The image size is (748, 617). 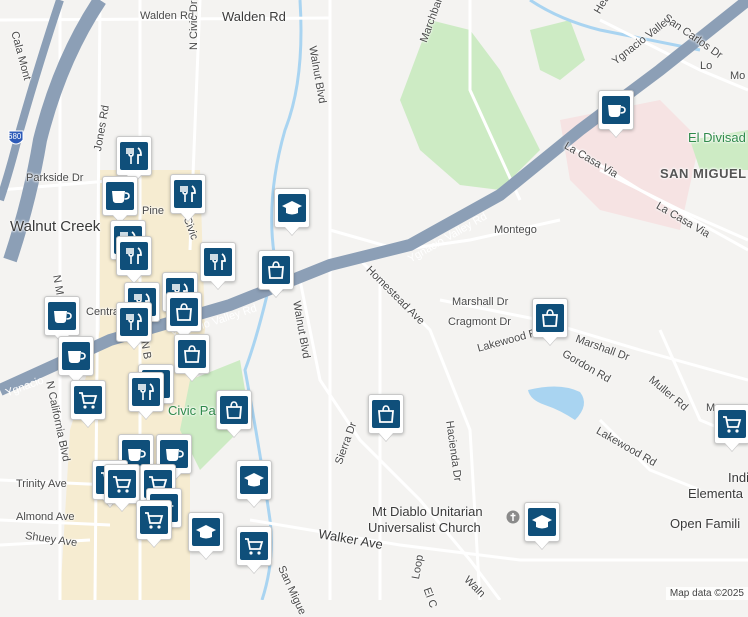 I want to click on place-label: Mt Diablo Unitarian, so click(x=427, y=511).